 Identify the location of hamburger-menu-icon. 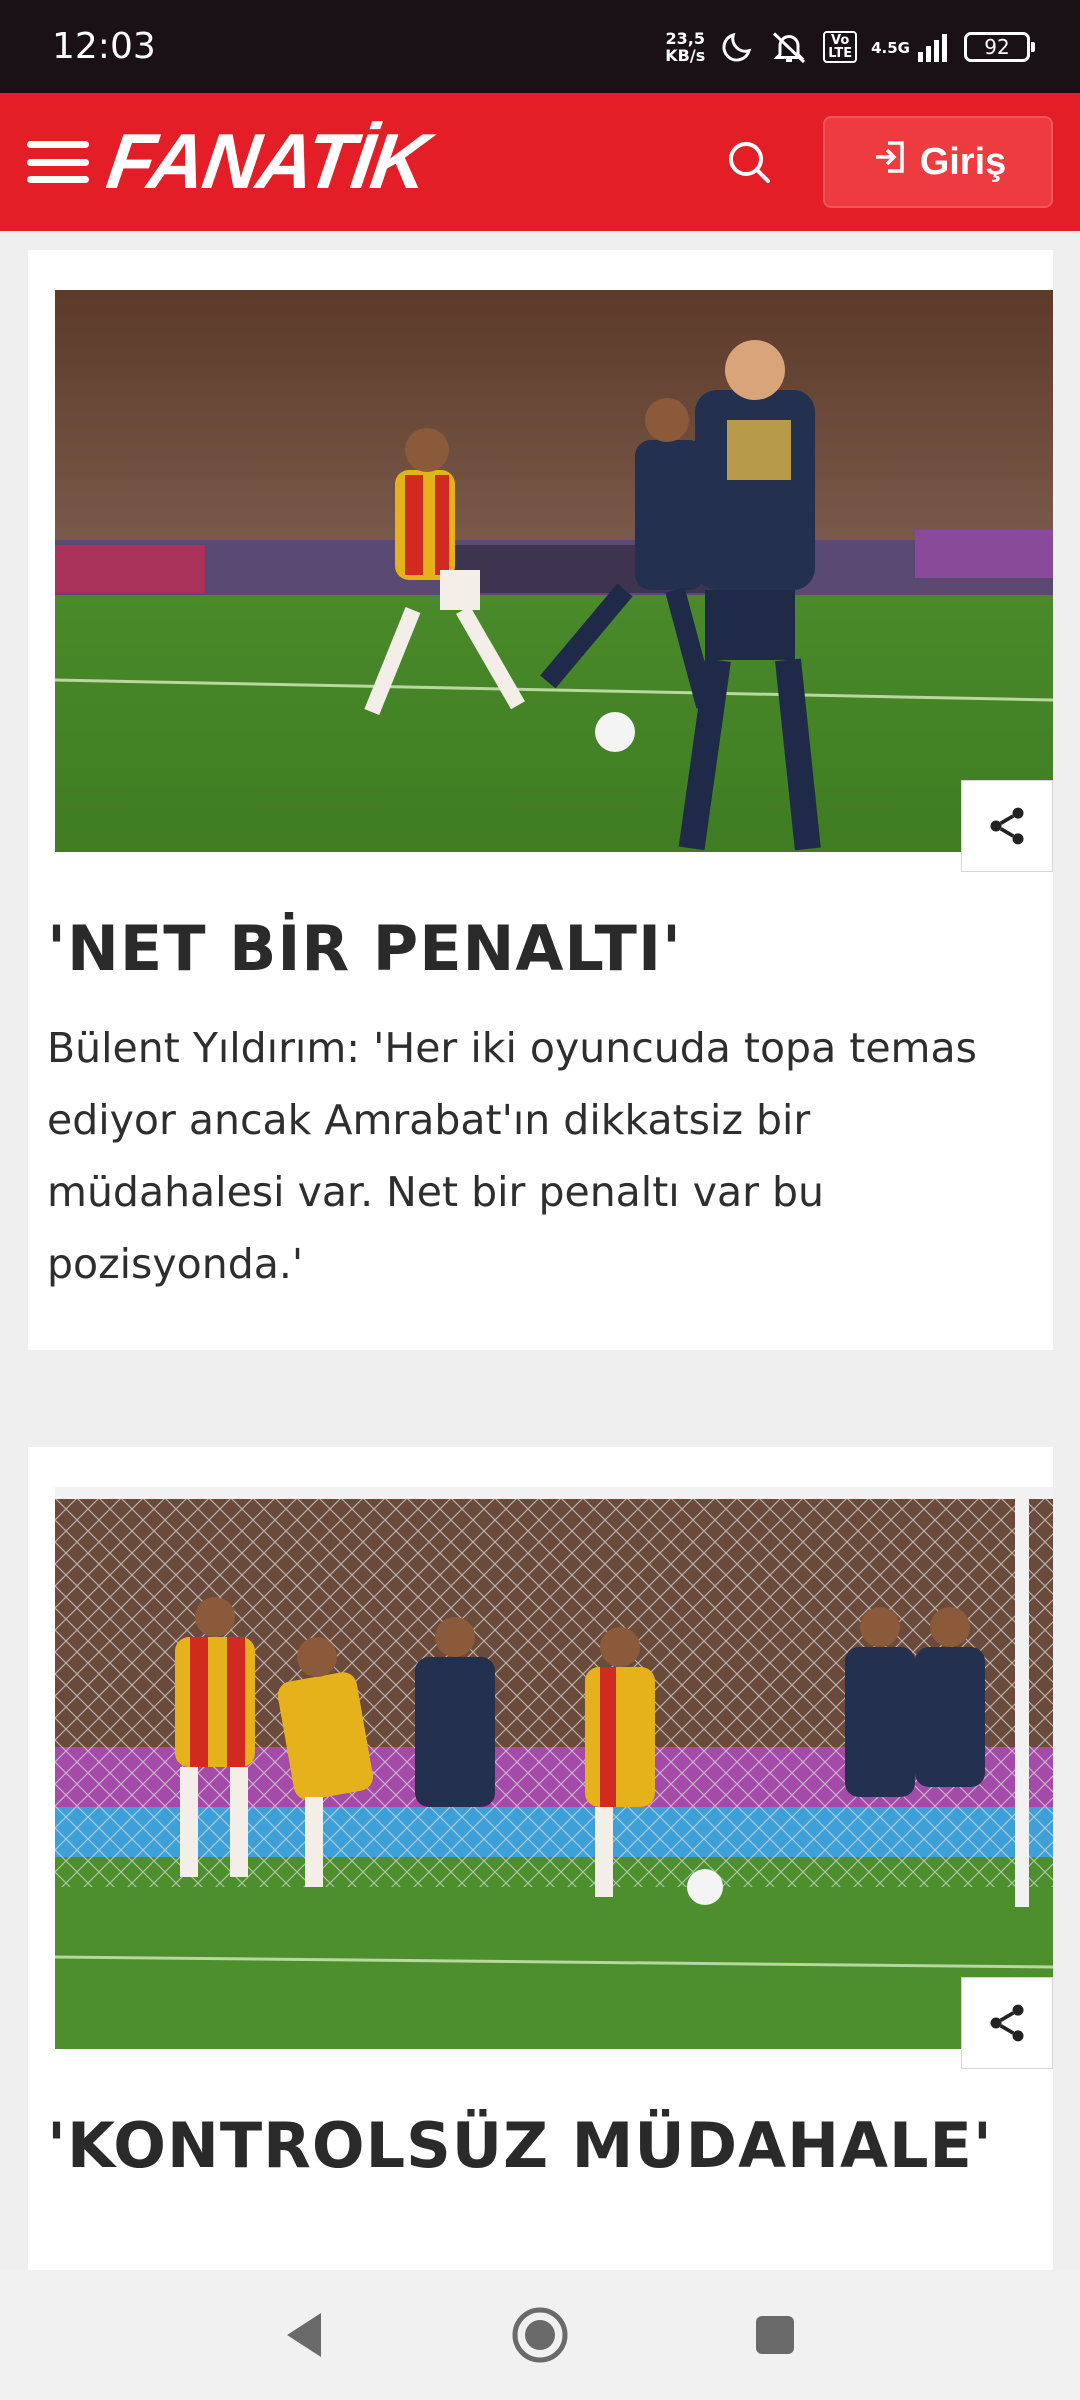
(58, 162).